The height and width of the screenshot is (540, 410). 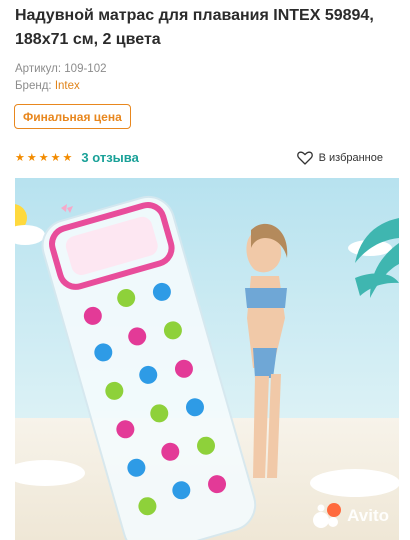 I want to click on add-to-favorites-button: В избранное, so click(x=339, y=158).